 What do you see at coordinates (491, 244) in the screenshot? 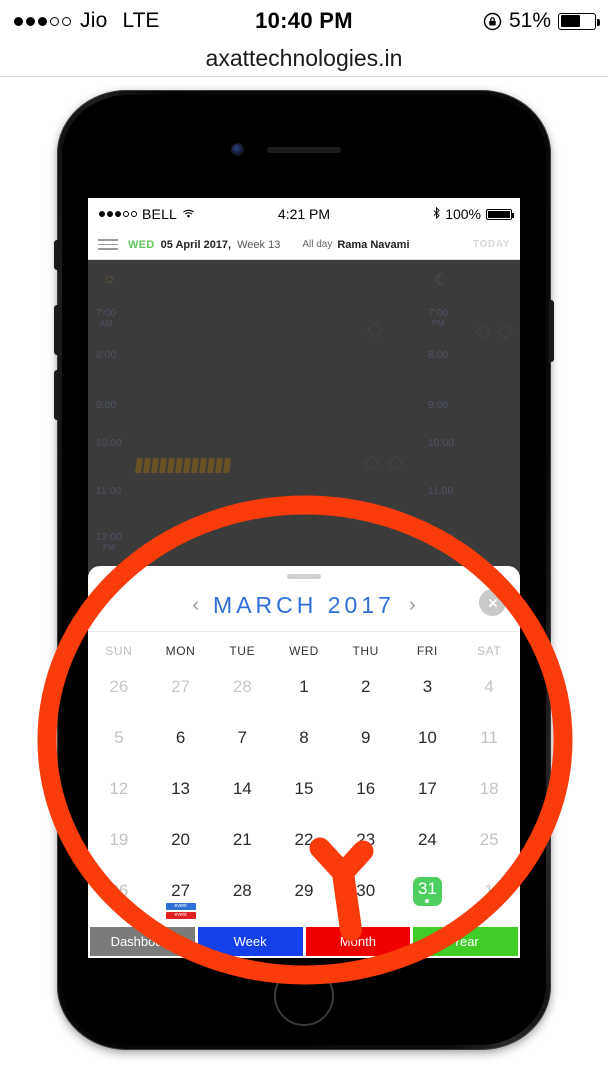
I see `today-button: TODAY` at bounding box center [491, 244].